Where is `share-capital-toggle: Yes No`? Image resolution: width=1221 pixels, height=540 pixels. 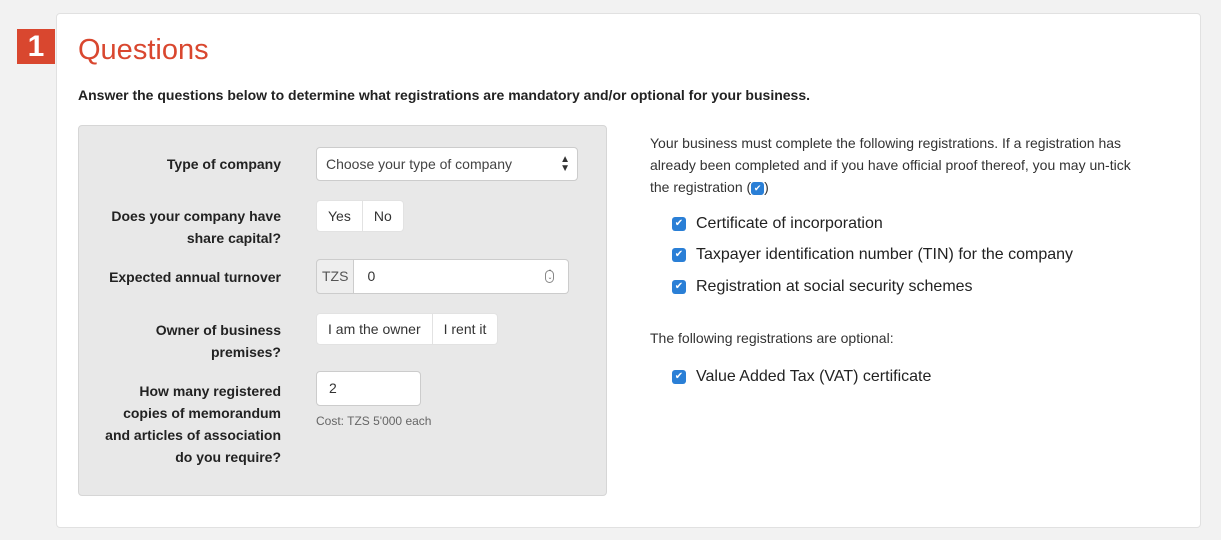 share-capital-toggle: Yes No is located at coordinates (360, 216).